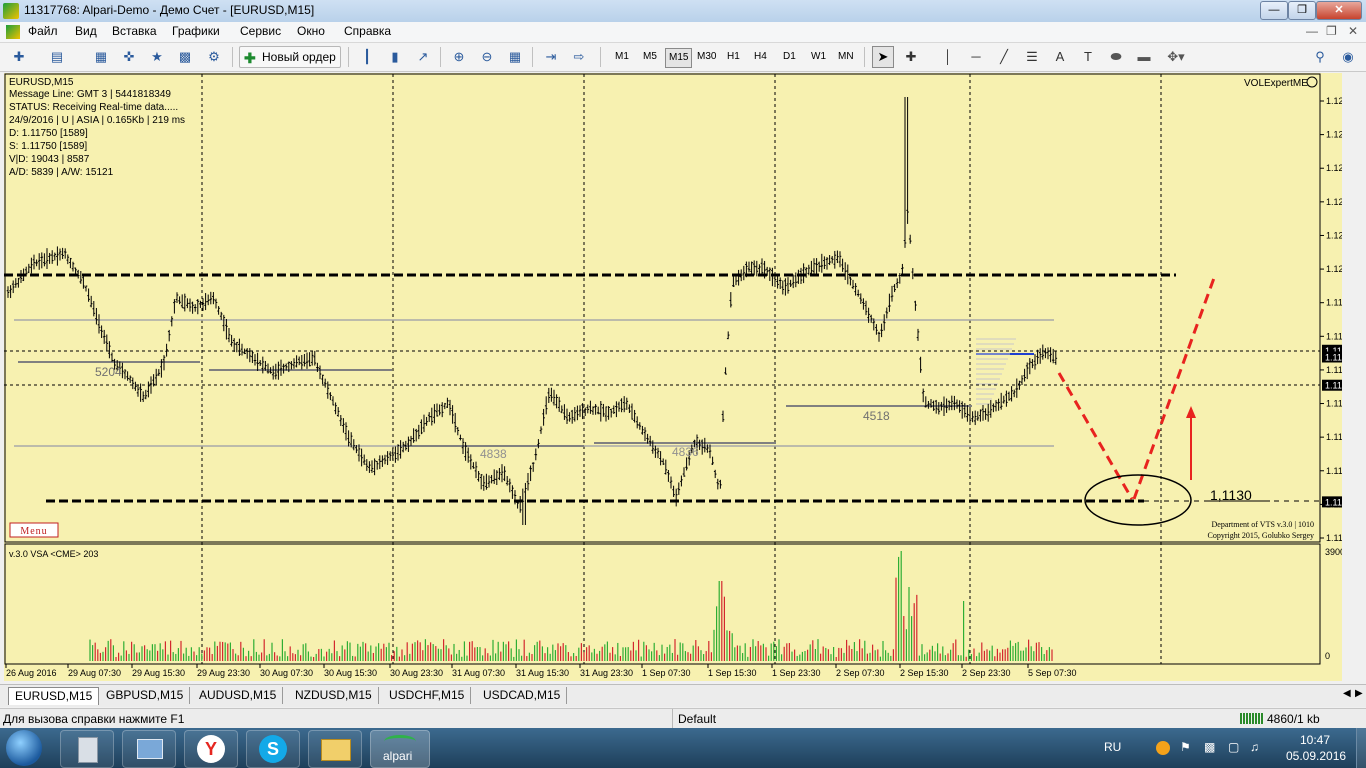 This screenshot has width=1366, height=768. Describe the element at coordinates (846, 57) in the screenshot. I see `timeframe-mn: MN` at that location.